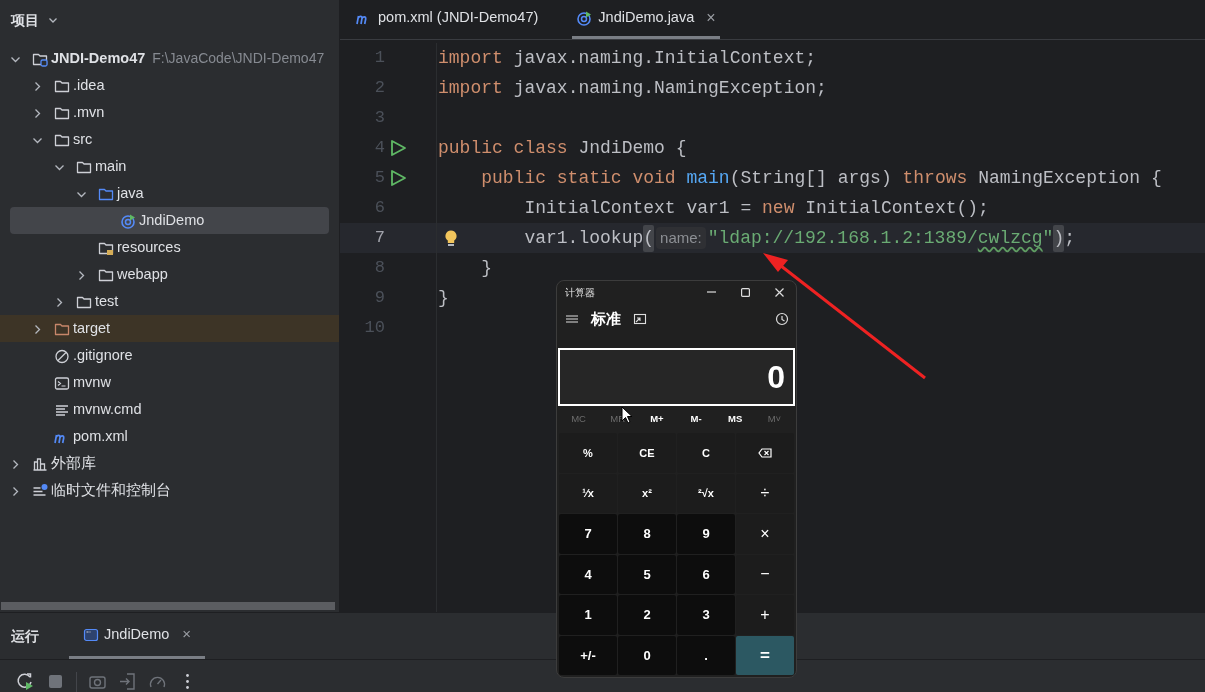 This screenshot has height=692, width=1205. I want to click on panel-title: 运行, so click(25, 636).